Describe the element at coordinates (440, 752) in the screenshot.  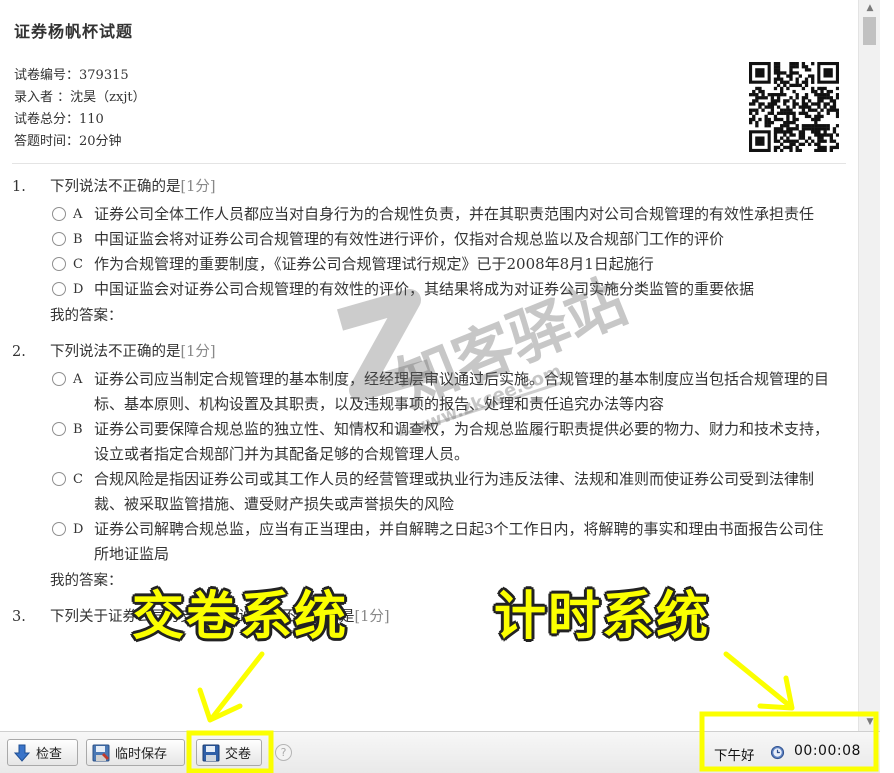
I see `bottom-toolbar: 检查 临时保存 交卷 ? 下午好 00:00:08` at that location.